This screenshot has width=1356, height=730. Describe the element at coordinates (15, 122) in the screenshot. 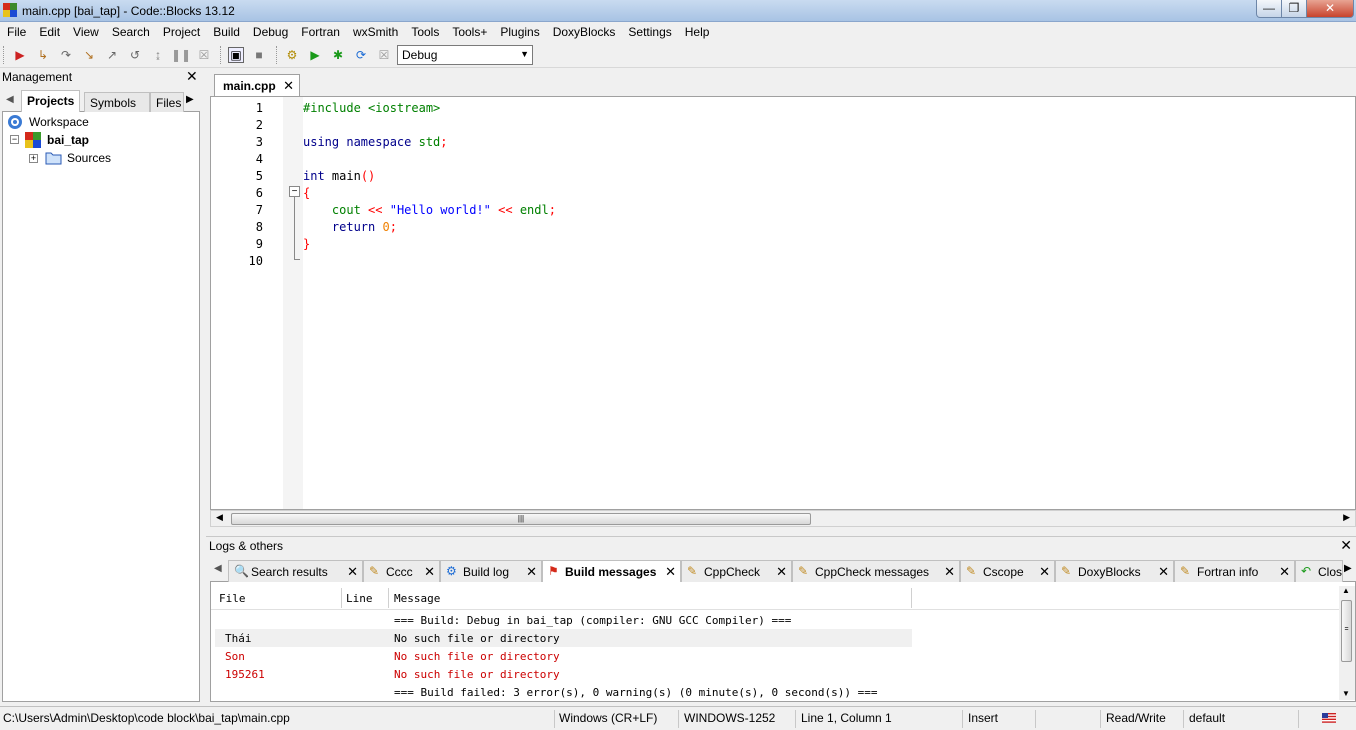

I see `workspace-icon` at that location.